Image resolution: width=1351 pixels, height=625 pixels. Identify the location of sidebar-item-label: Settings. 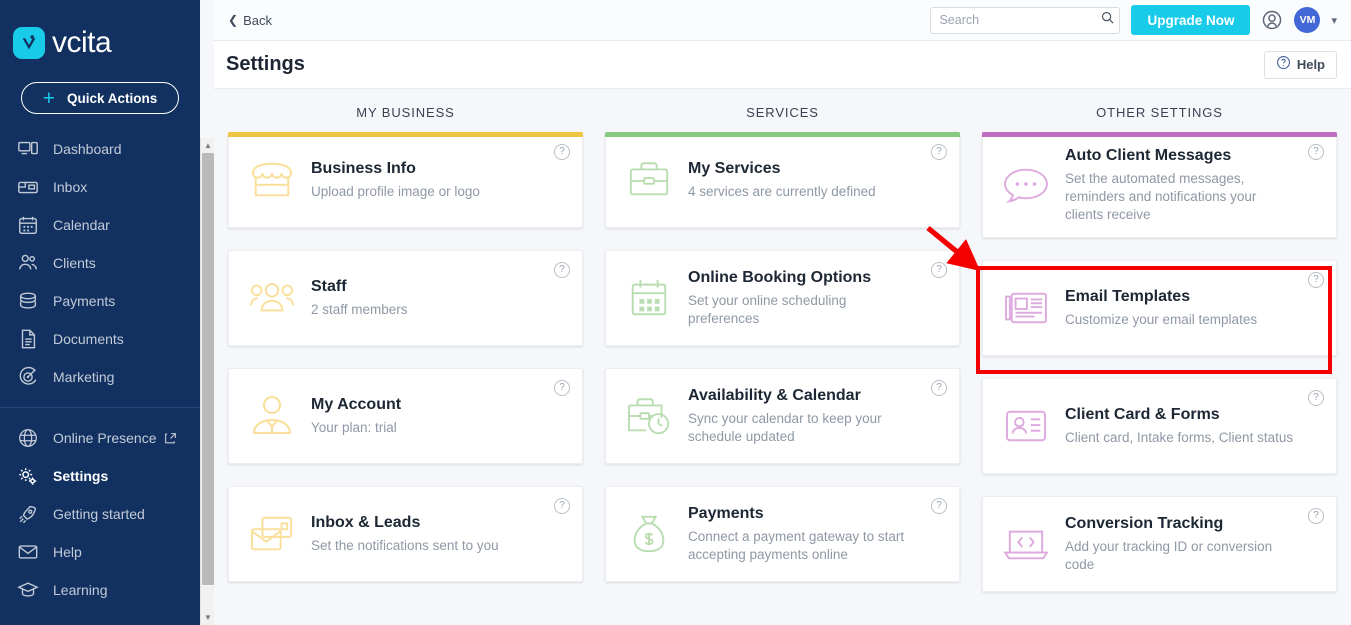
(81, 476).